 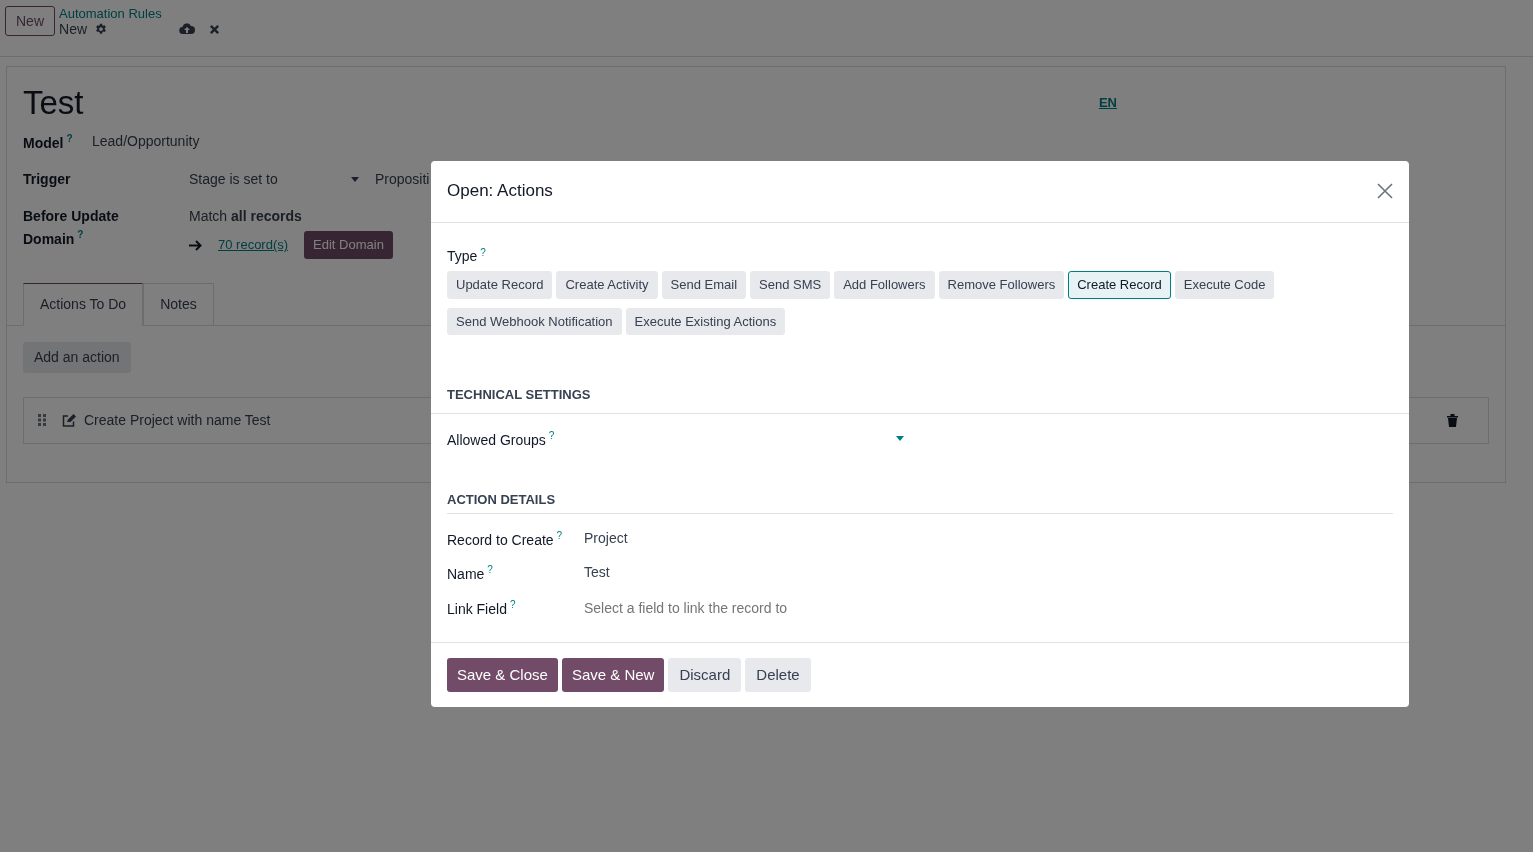 I want to click on type-option: Send Email, so click(x=704, y=285).